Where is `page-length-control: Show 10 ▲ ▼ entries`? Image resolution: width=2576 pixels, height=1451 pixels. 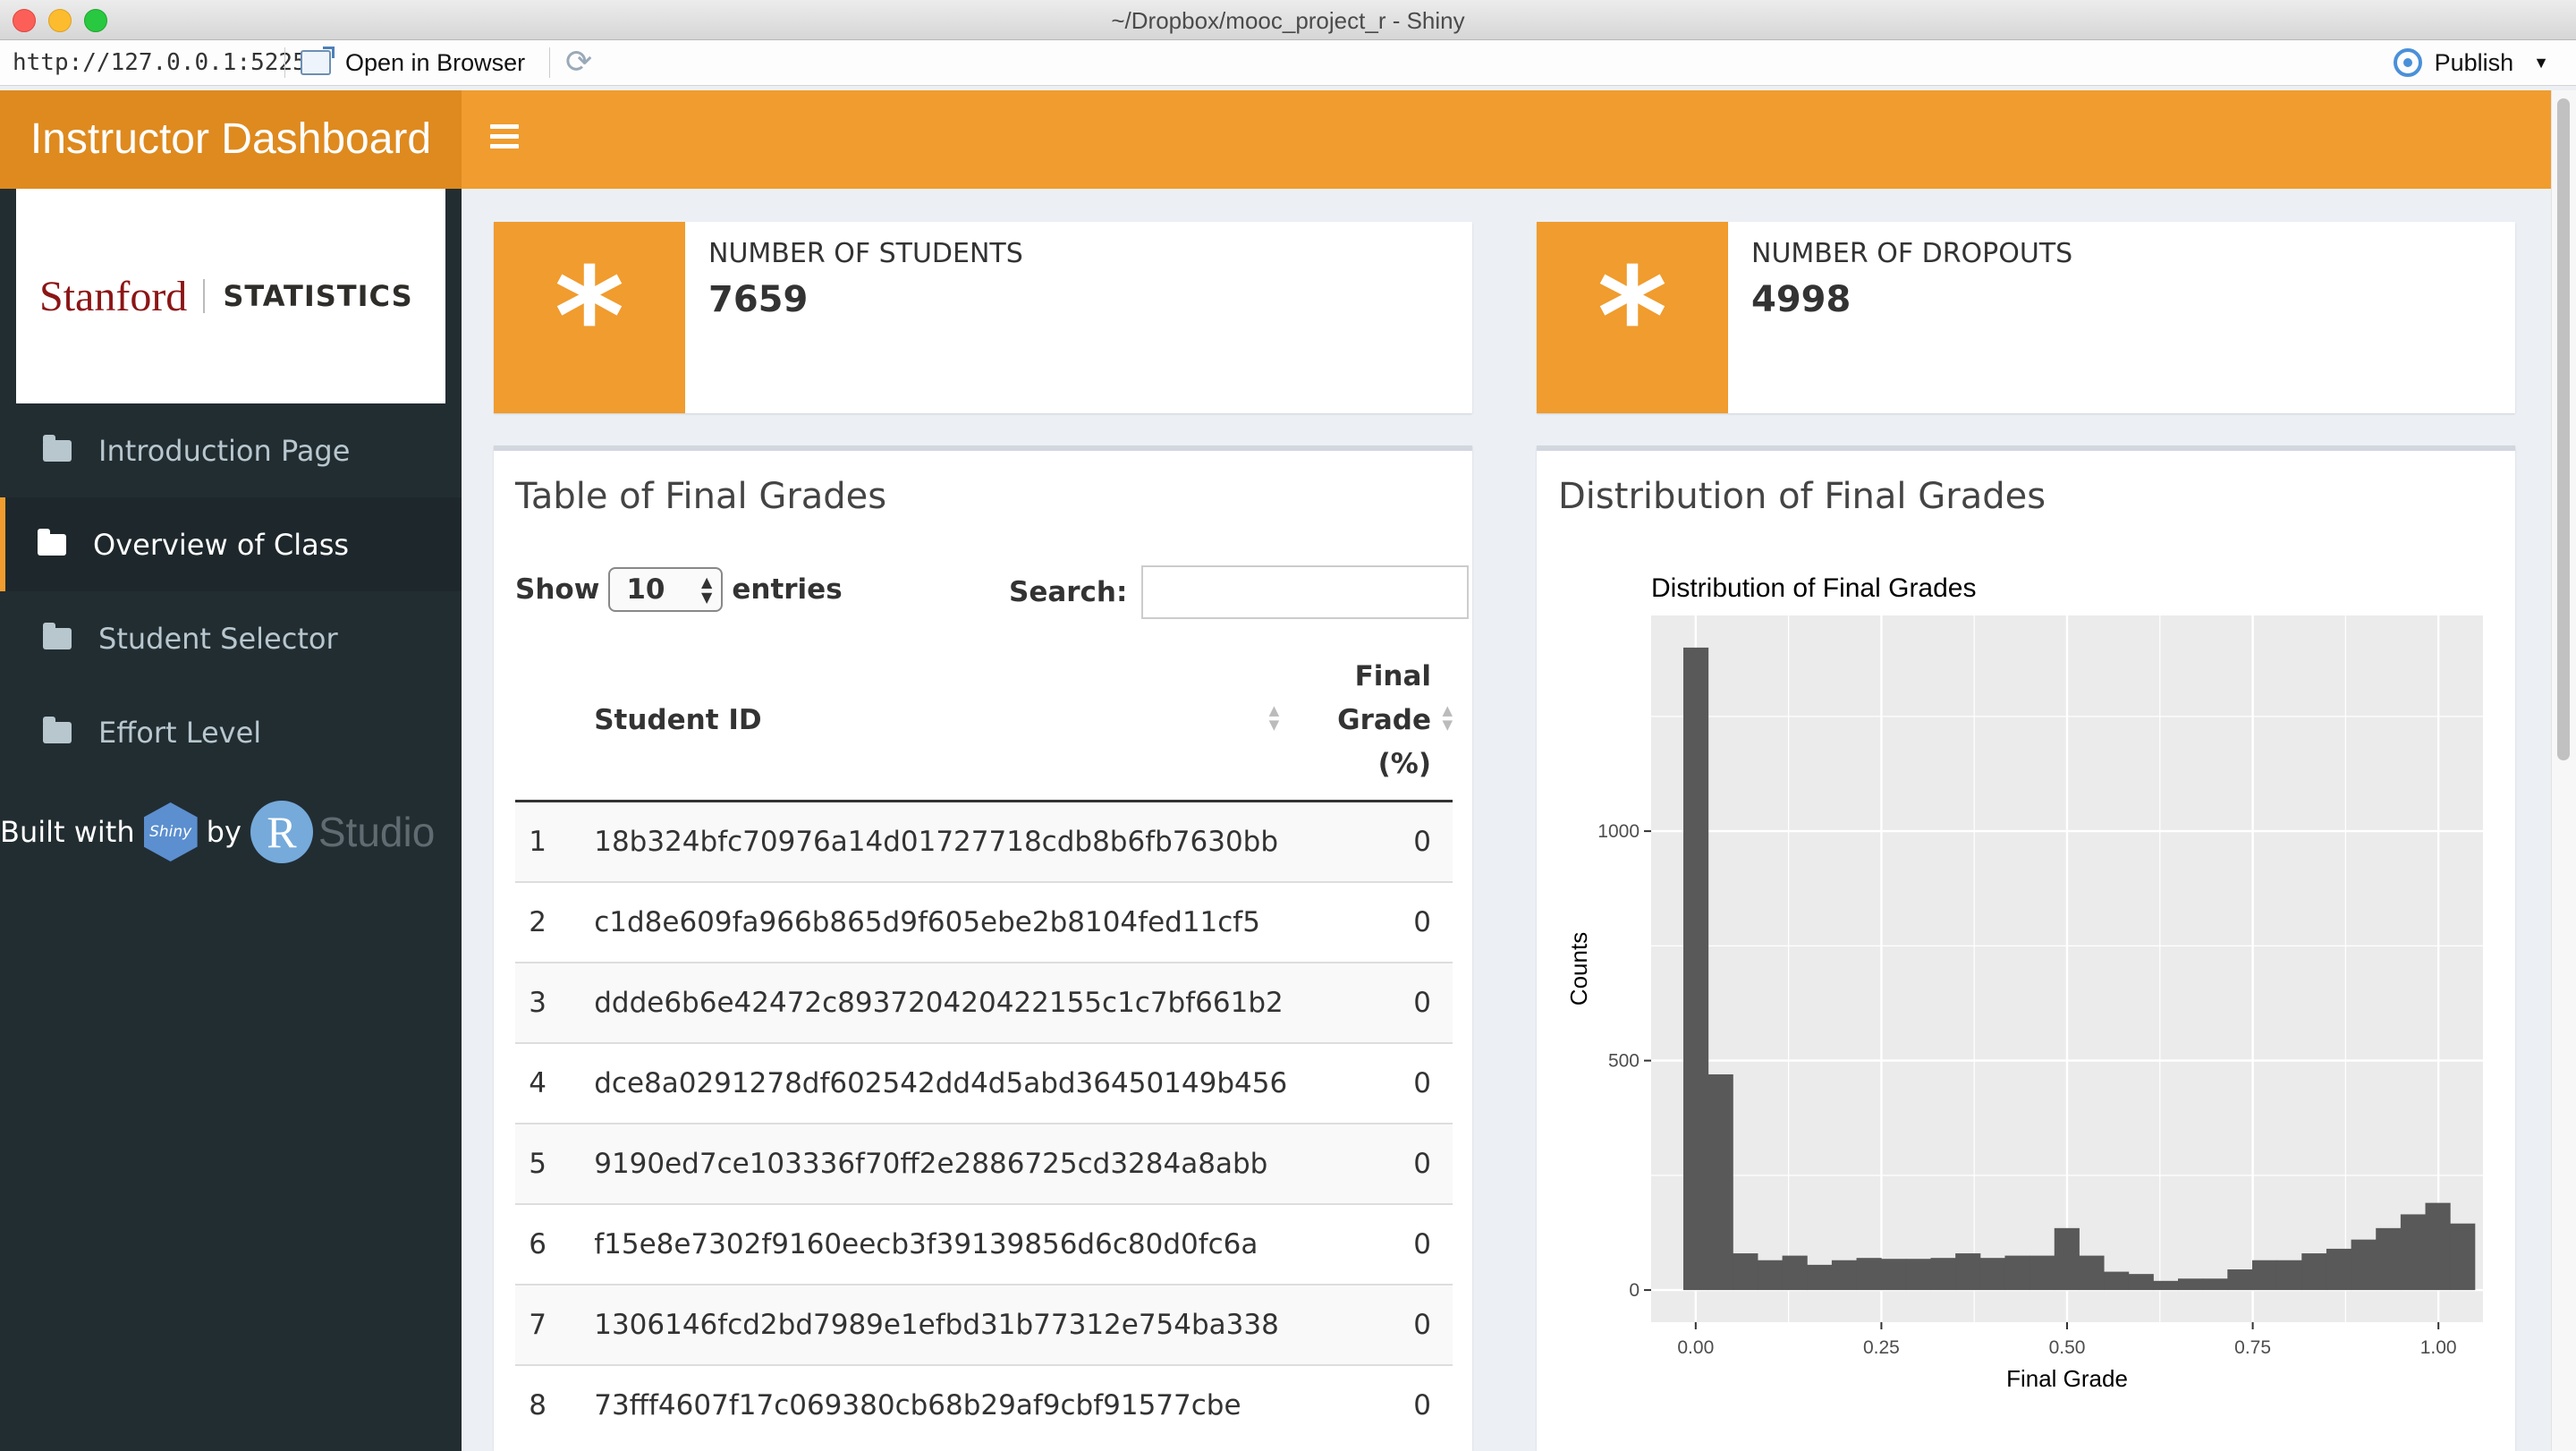
page-length-control: Show 10 ▲ ▼ entries is located at coordinates (679, 589).